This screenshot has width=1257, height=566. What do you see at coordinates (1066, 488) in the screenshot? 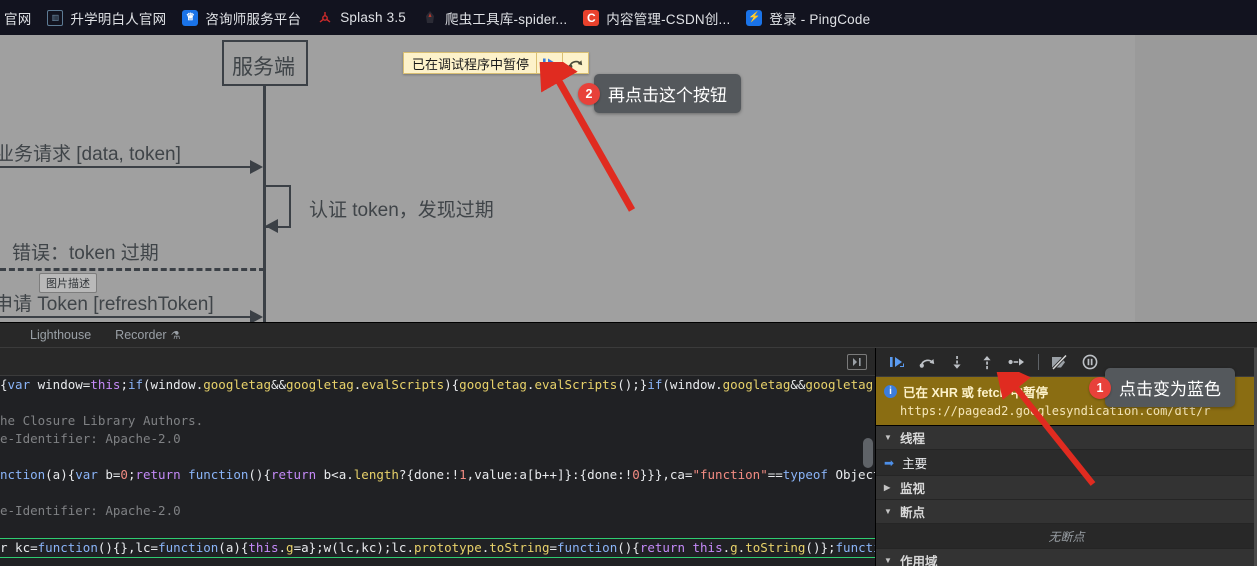
I see `section-header-watch: ▶ 监视` at bounding box center [1066, 488].